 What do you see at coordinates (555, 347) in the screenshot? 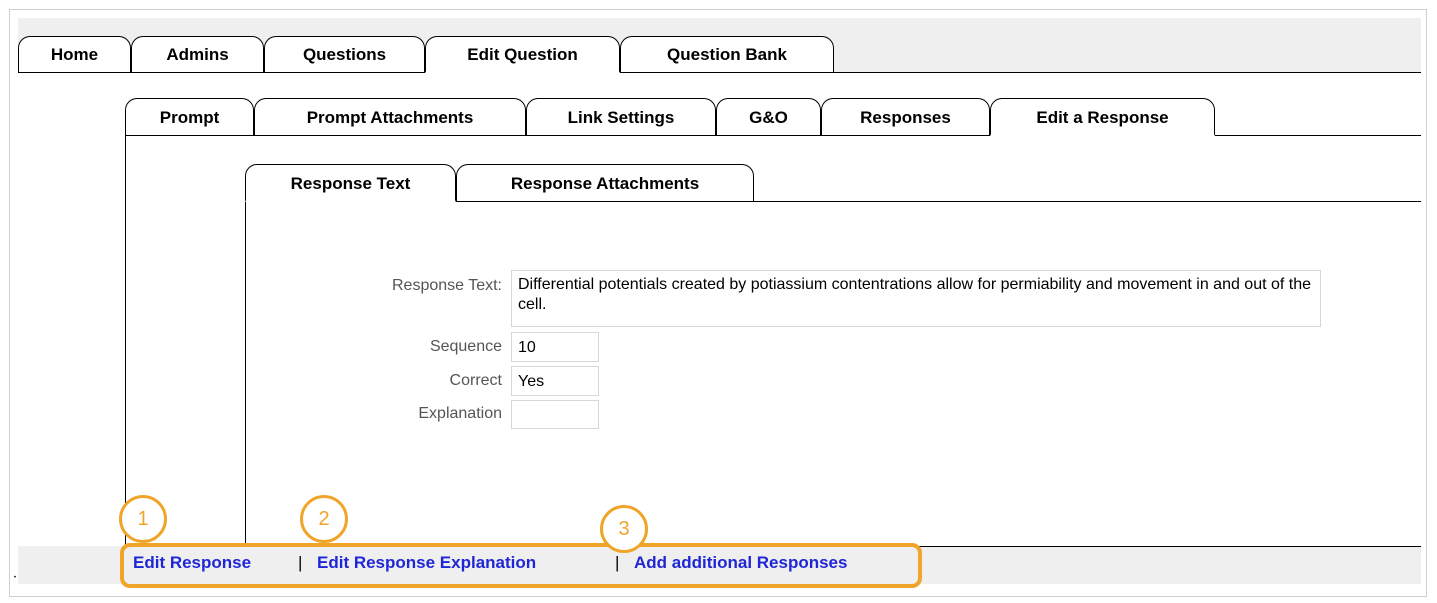
I see `sequence-field: 10` at bounding box center [555, 347].